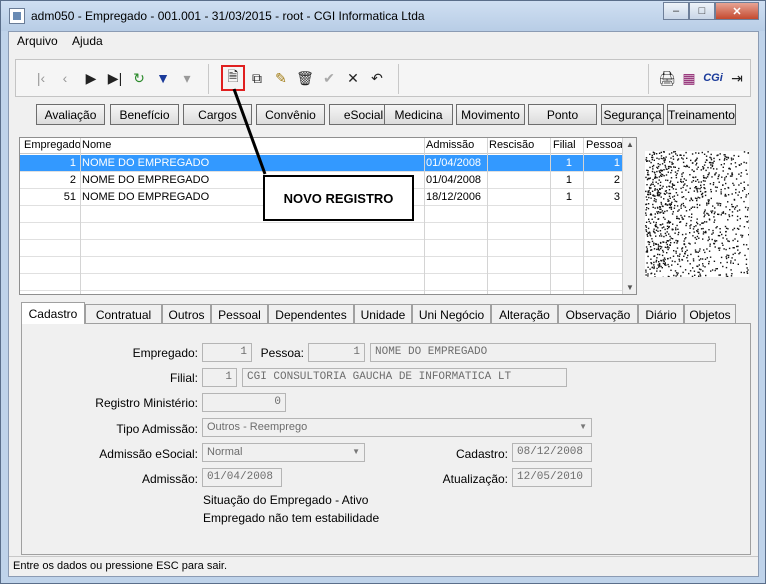 This screenshot has width=766, height=584. I want to click on column-empregado: Empregado, so click(52, 145).